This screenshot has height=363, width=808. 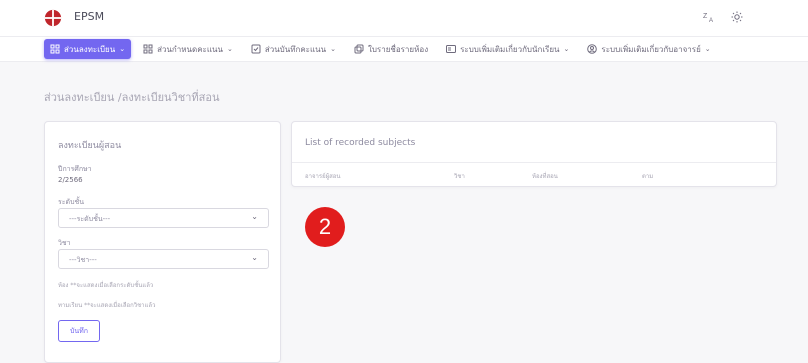 I want to click on subject-select: ---วิชา--- ⌄, so click(x=163, y=259).